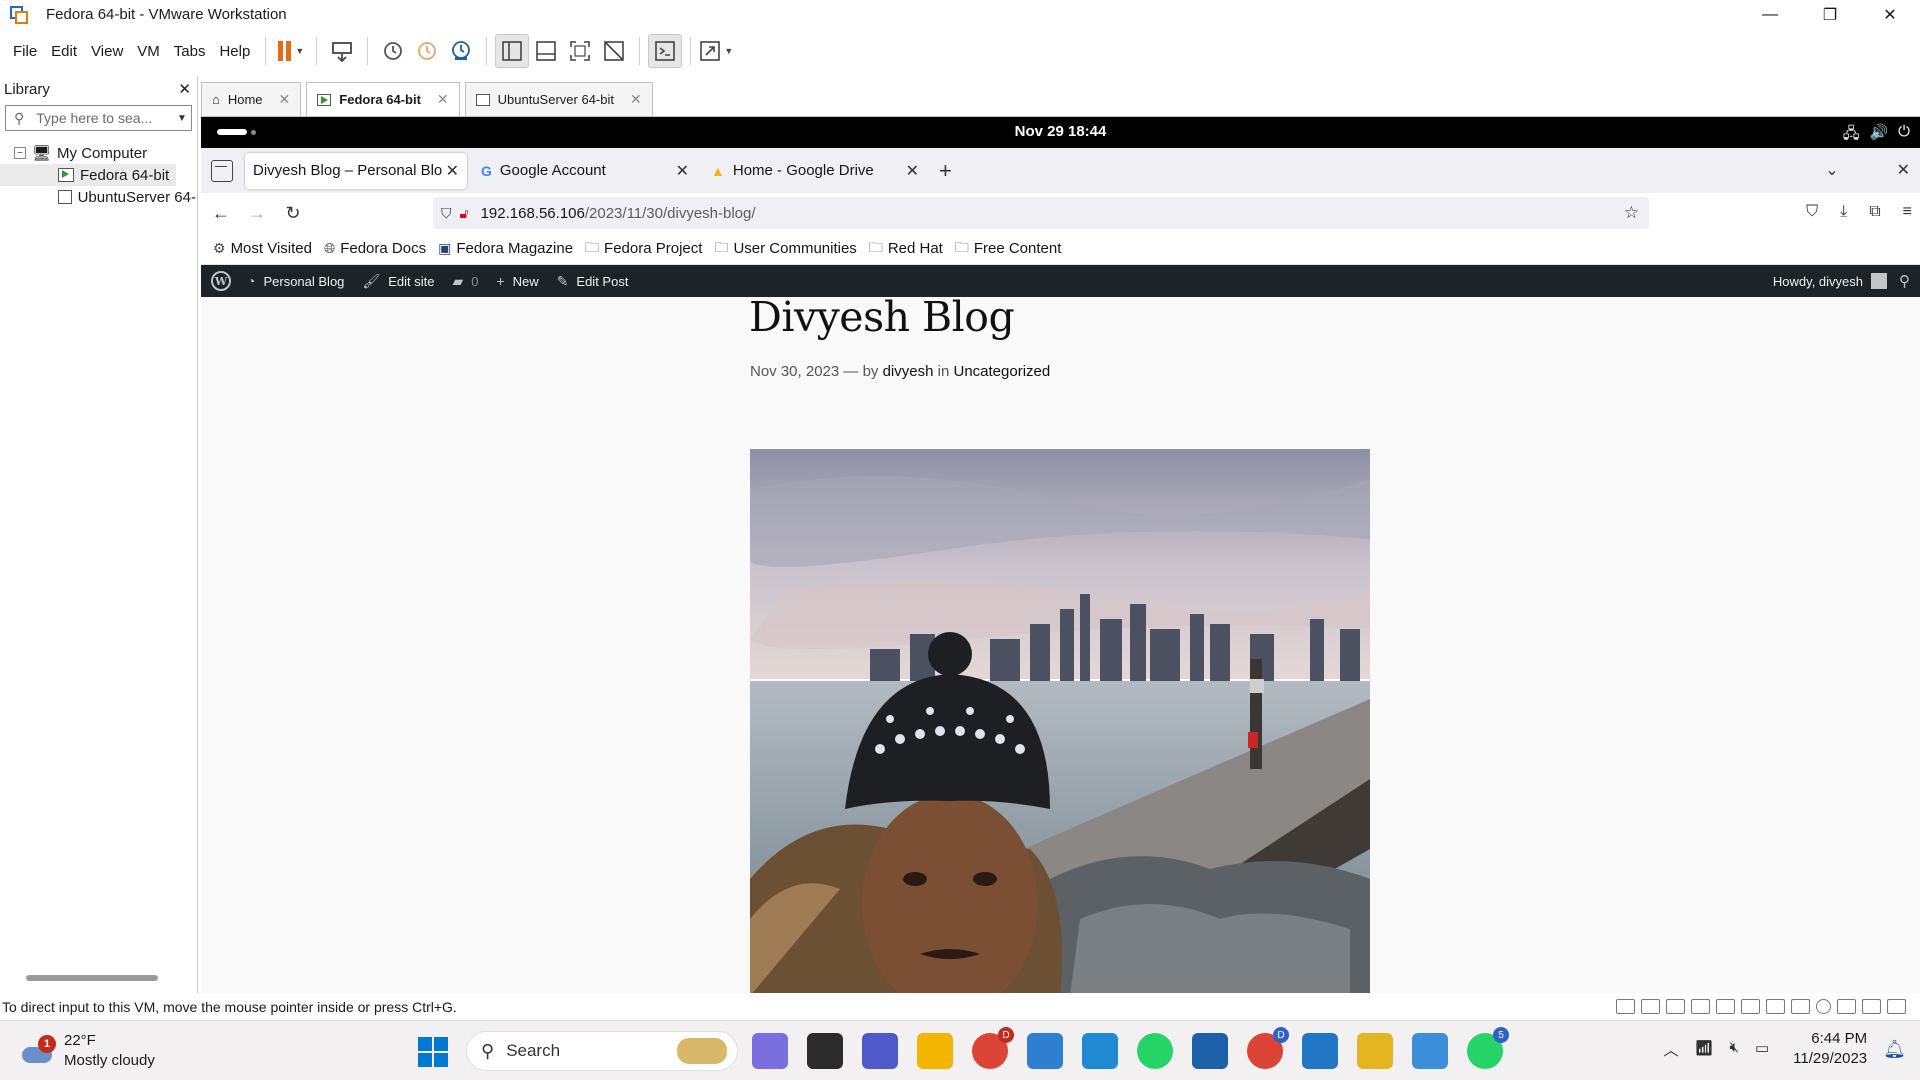  Describe the element at coordinates (221, 281) in the screenshot. I see `wordpress-logo-icon: W` at that location.